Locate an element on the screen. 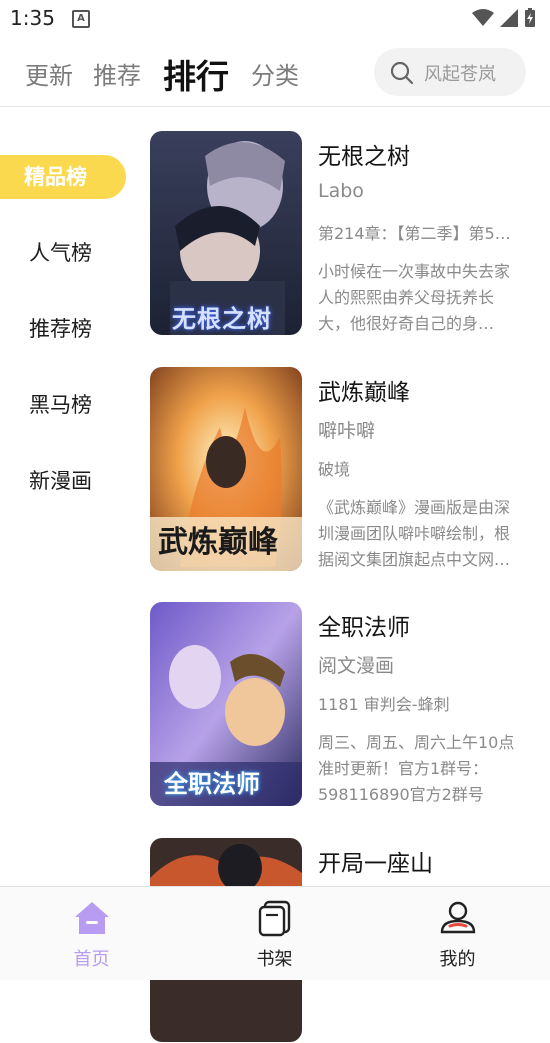 The width and height of the screenshot is (550, 1043). sidebar-item-recommended: 推荐榜 is located at coordinates (63, 329).